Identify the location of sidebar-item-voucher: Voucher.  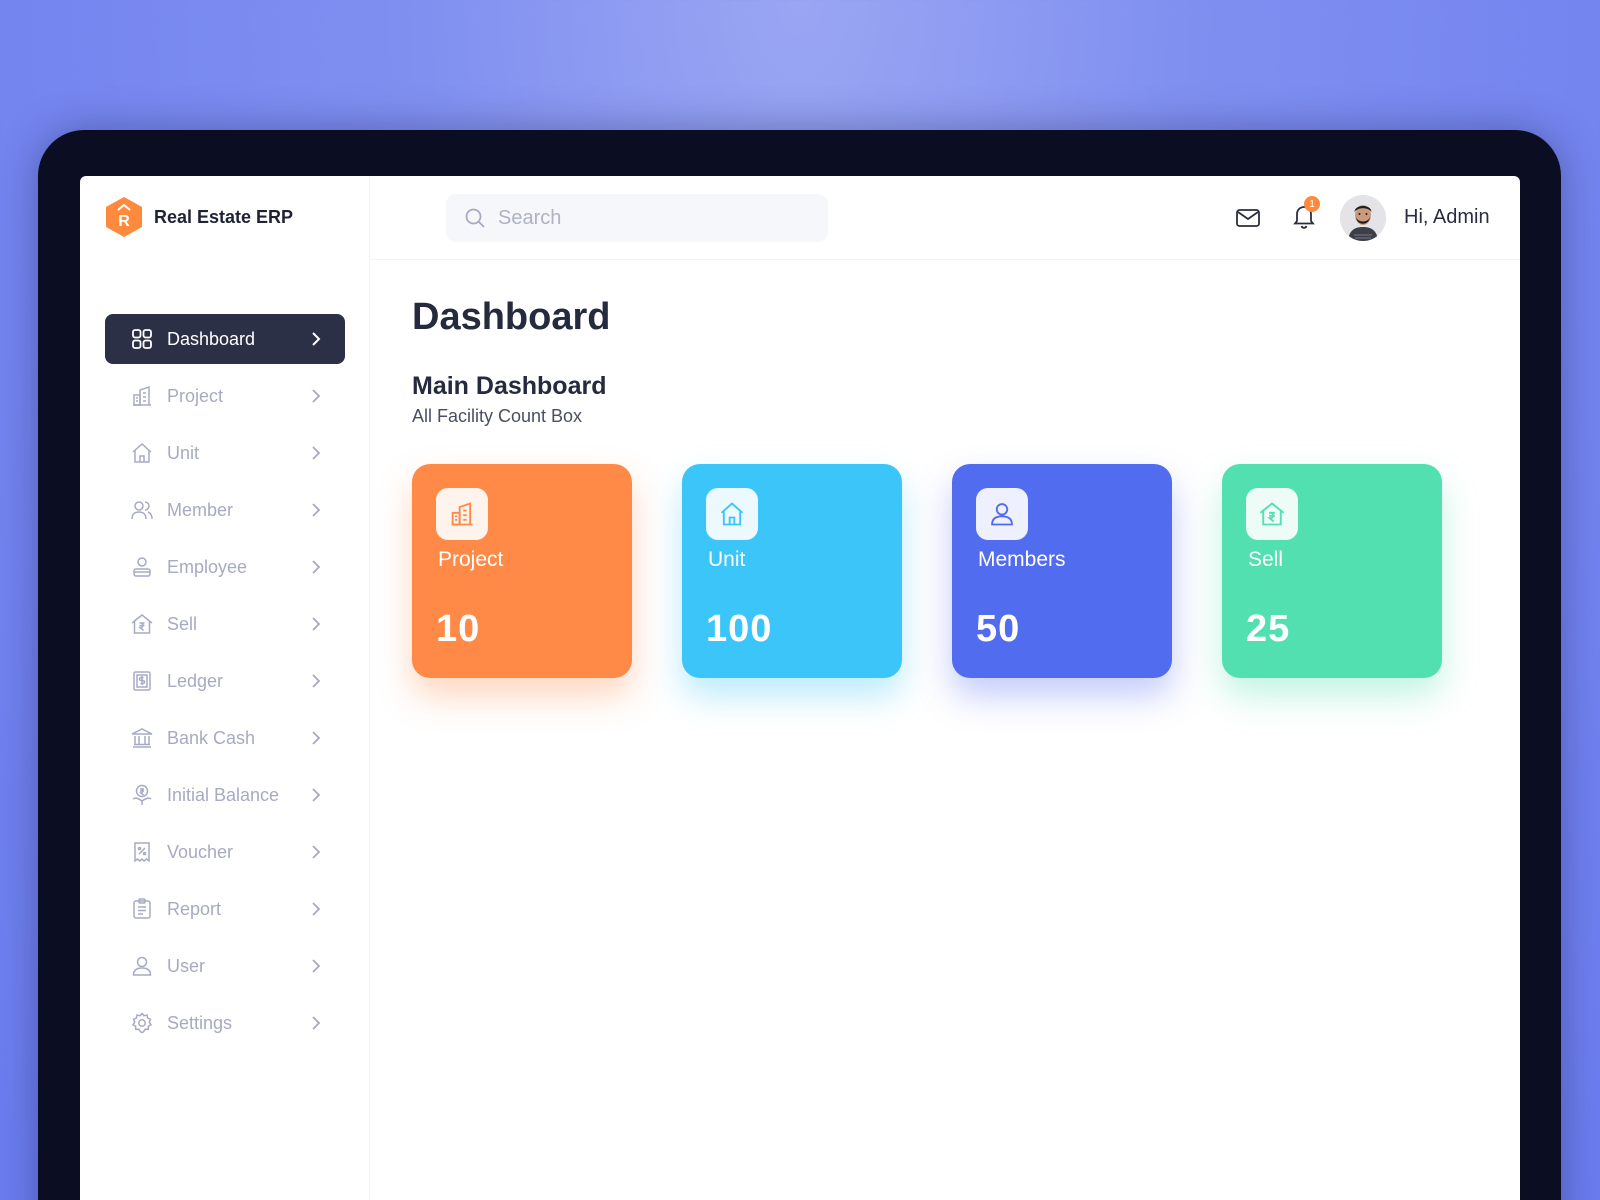
(225, 852).